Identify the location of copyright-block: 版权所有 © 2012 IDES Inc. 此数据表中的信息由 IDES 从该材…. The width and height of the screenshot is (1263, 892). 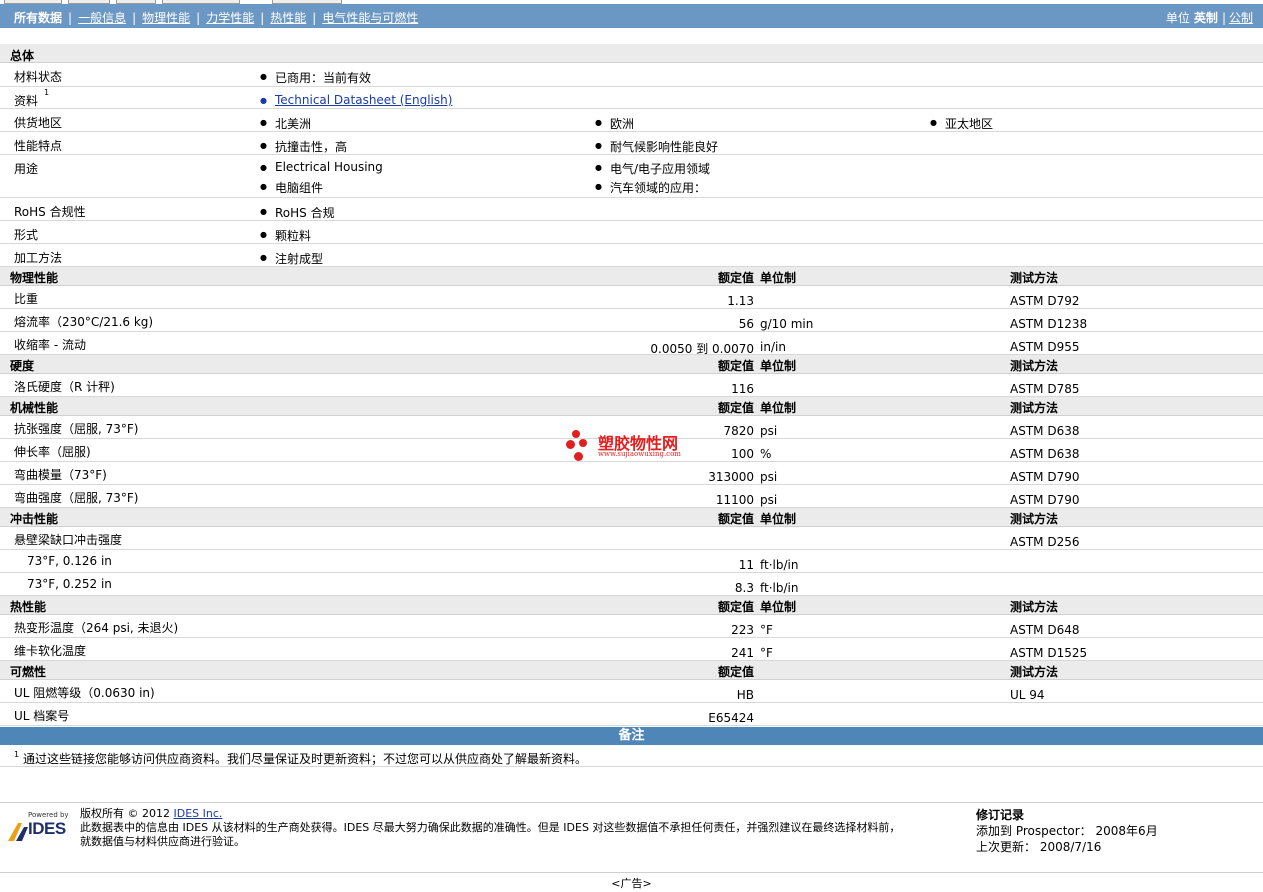
(490, 828).